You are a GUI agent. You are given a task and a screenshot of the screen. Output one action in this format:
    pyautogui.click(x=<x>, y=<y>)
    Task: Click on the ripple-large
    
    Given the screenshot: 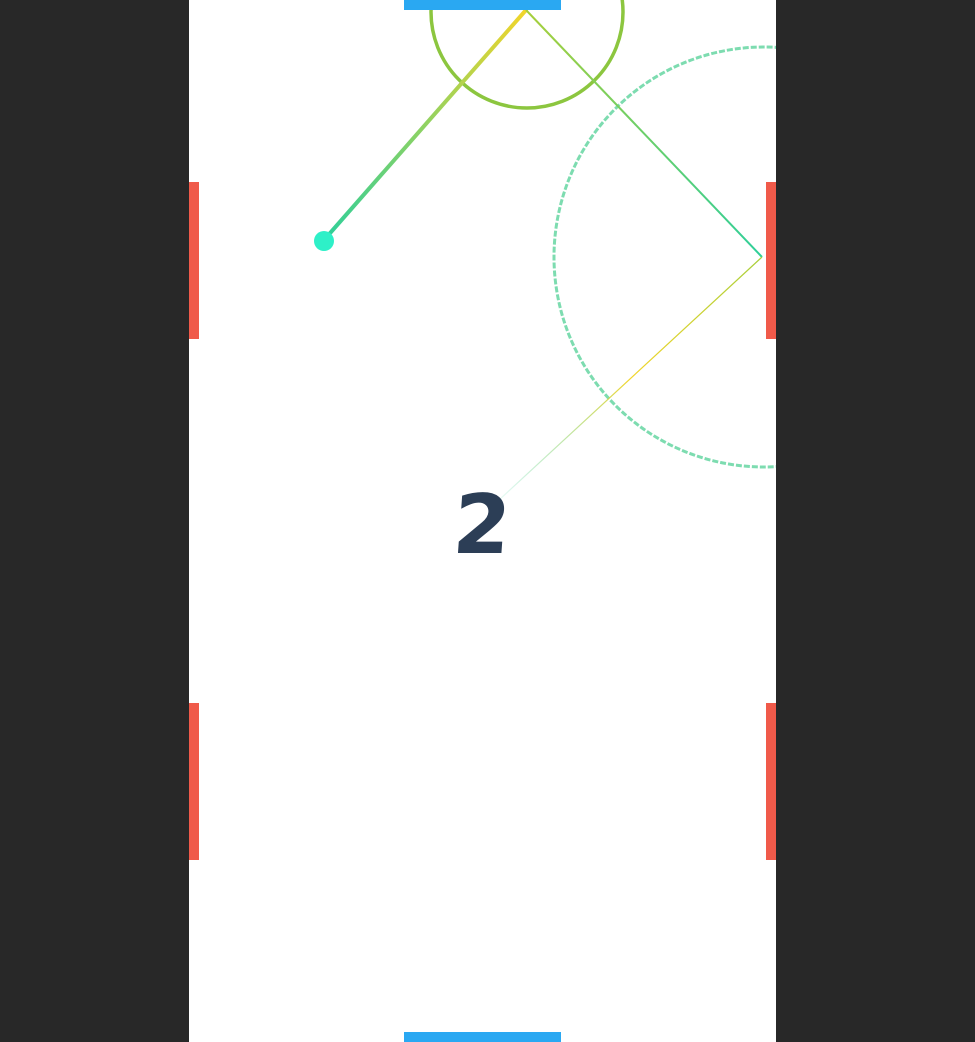 What is the action you would take?
    pyautogui.click(x=664, y=257)
    